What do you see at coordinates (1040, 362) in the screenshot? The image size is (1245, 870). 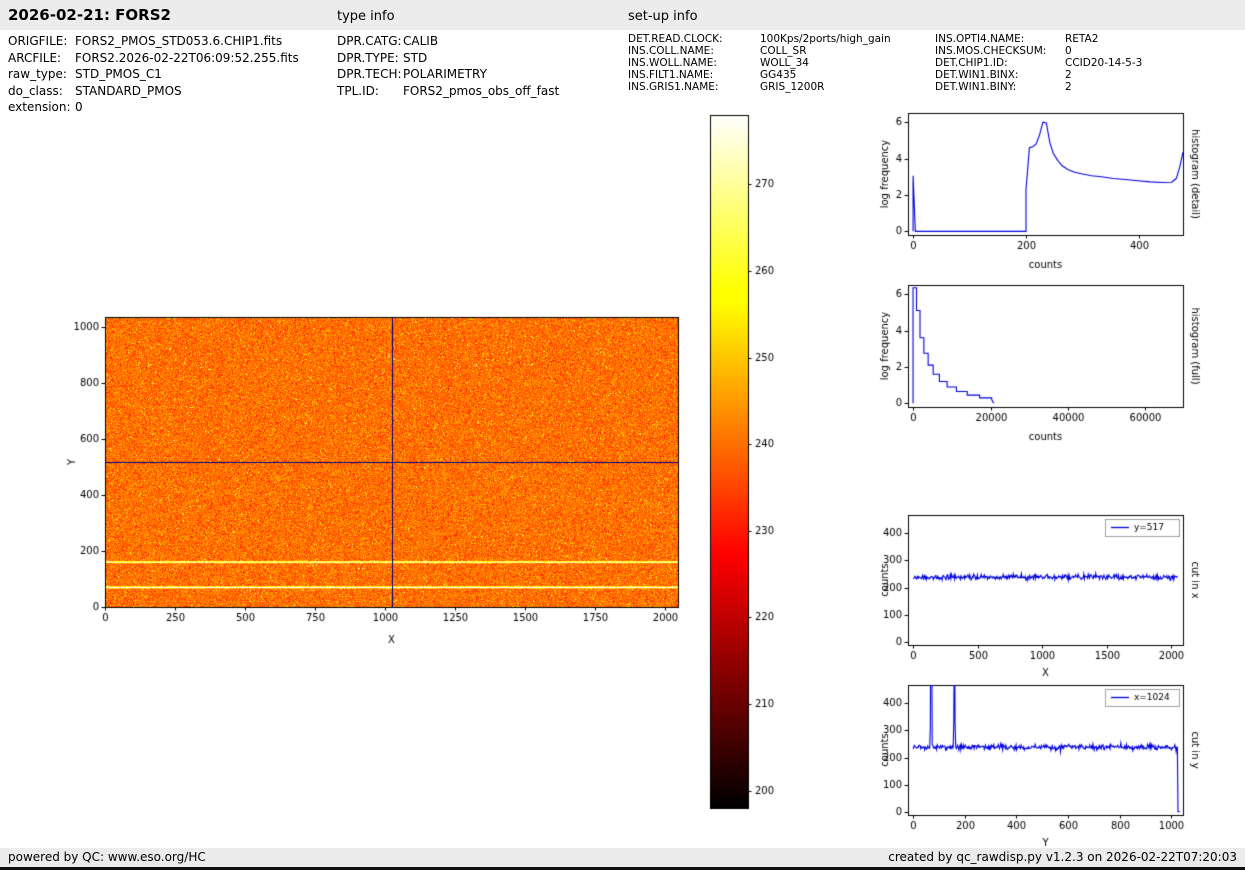 I see `histogram-full-plot` at bounding box center [1040, 362].